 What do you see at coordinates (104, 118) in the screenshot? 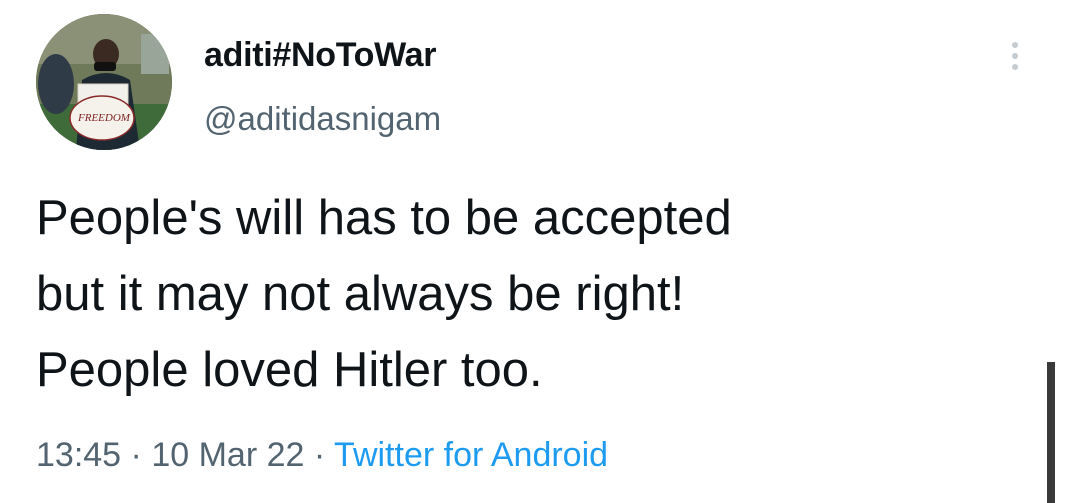
I see `avatar-sign-text: FREEDOM` at bounding box center [104, 118].